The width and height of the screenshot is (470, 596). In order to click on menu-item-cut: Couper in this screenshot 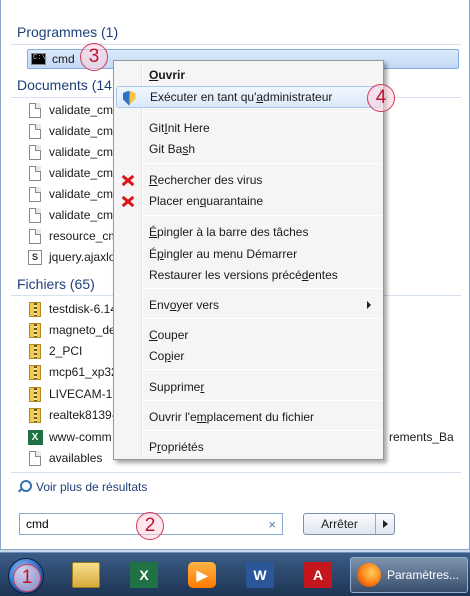, I will do `click(248, 335)`.